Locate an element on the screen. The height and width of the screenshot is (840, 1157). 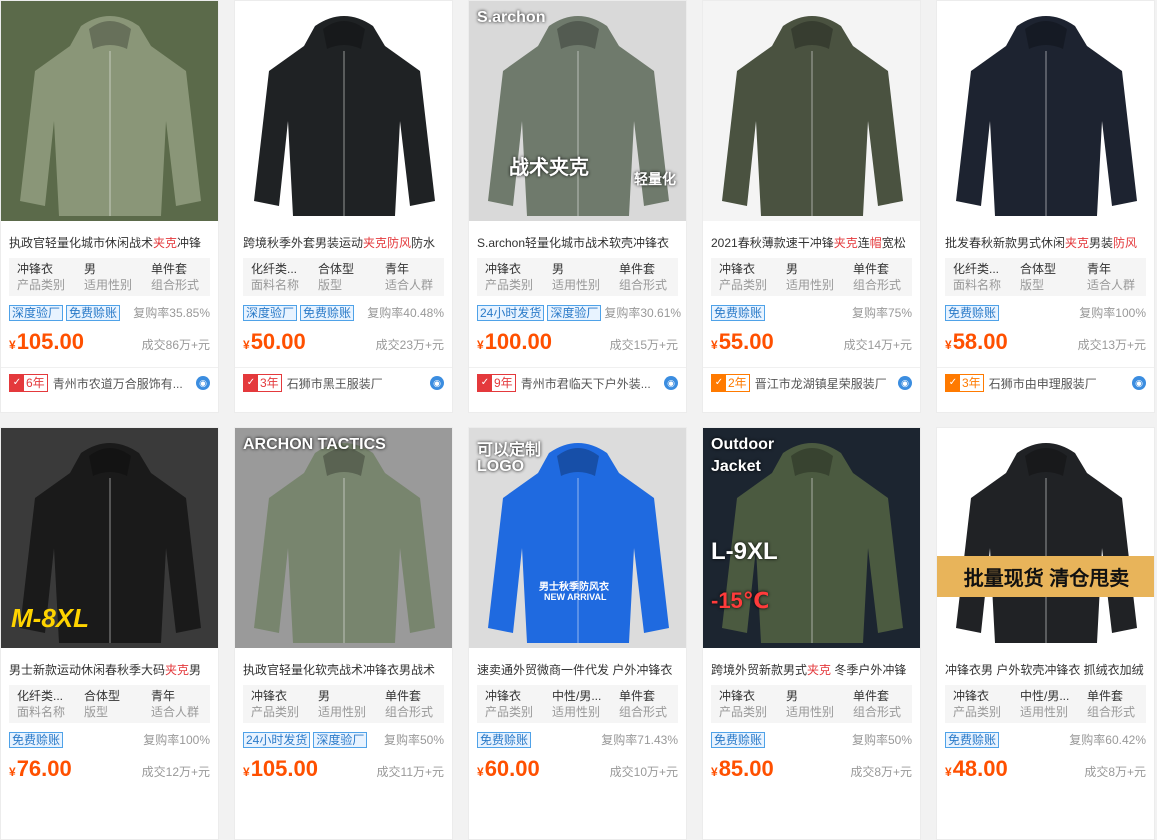
product-title: S.archon轻量化城市战术软壳冲锋衣 is located at coordinates (577, 243).